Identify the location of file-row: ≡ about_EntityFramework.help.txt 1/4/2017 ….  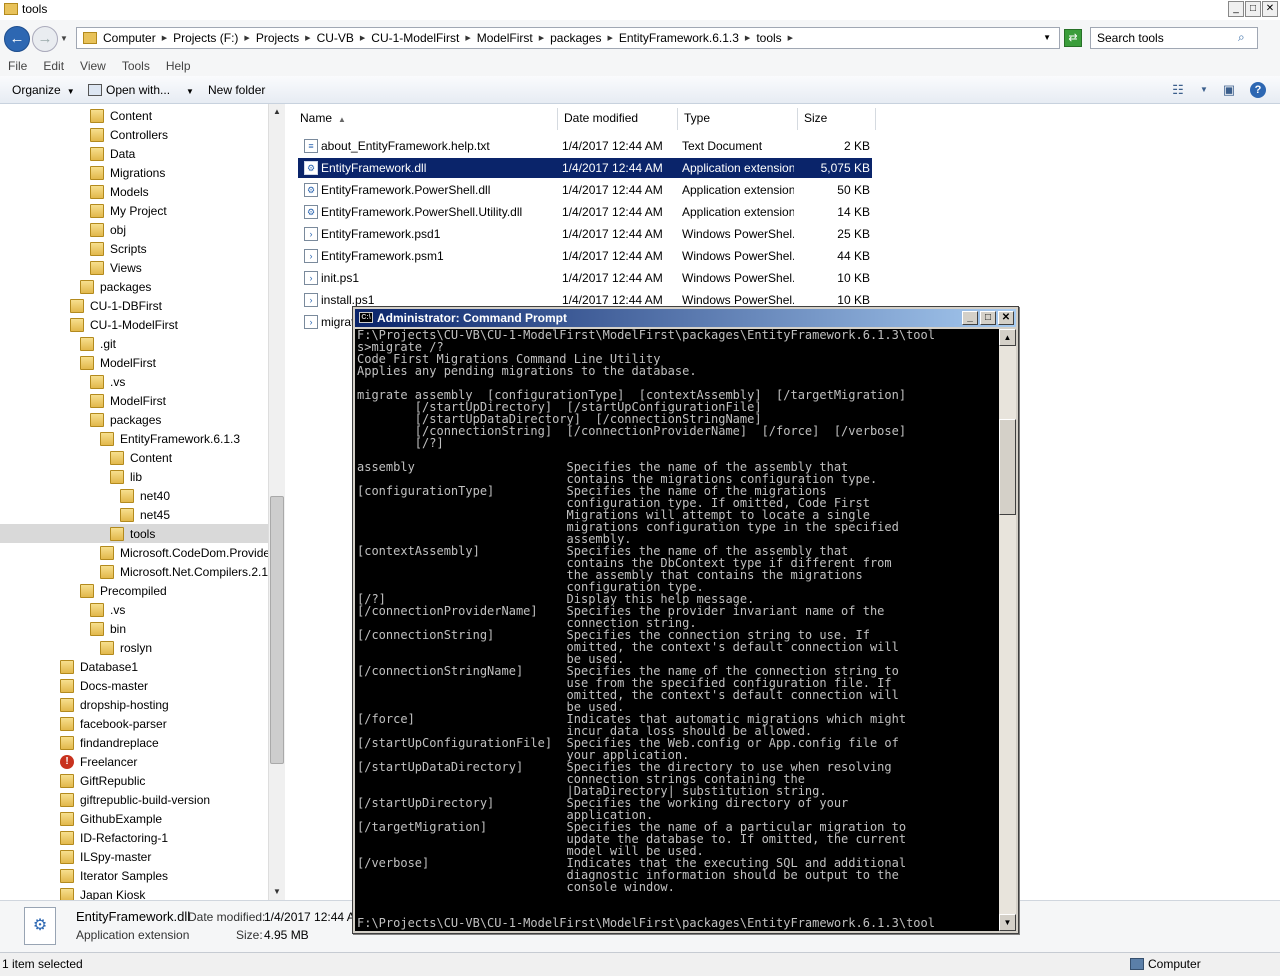
(585, 146).